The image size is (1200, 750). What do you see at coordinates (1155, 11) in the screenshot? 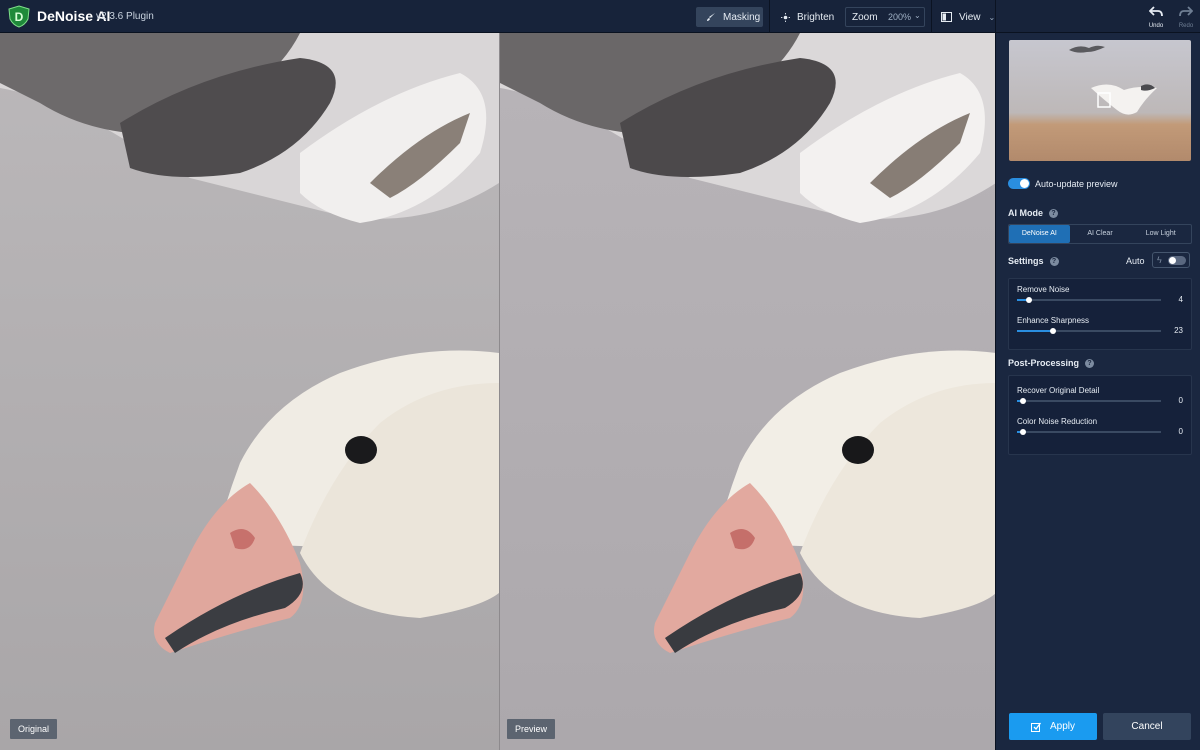
I see `undo-icon` at bounding box center [1155, 11].